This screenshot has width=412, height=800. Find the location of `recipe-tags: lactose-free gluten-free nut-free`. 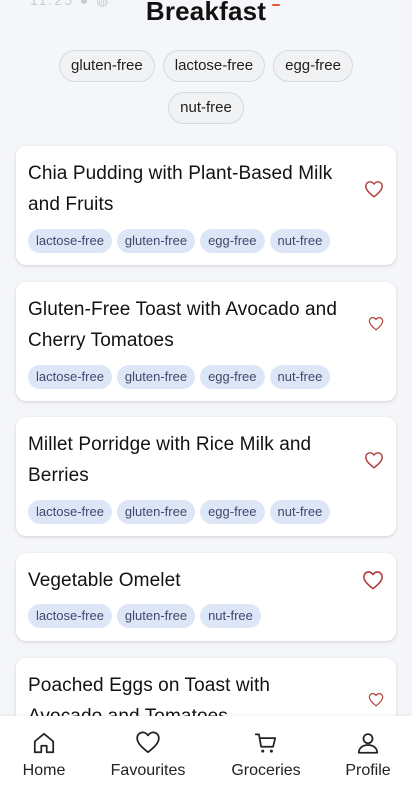

recipe-tags: lactose-free gluten-free nut-free is located at coordinates (206, 616).